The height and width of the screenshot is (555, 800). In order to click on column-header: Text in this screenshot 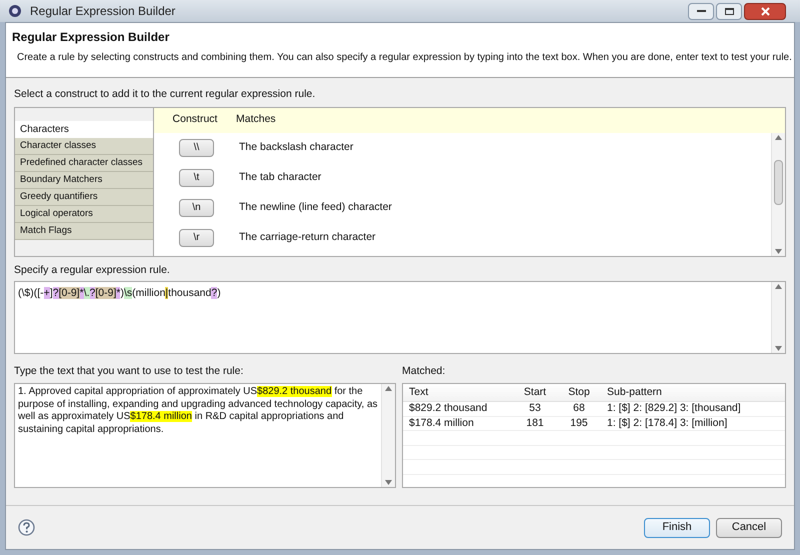, I will do `click(419, 392)`.